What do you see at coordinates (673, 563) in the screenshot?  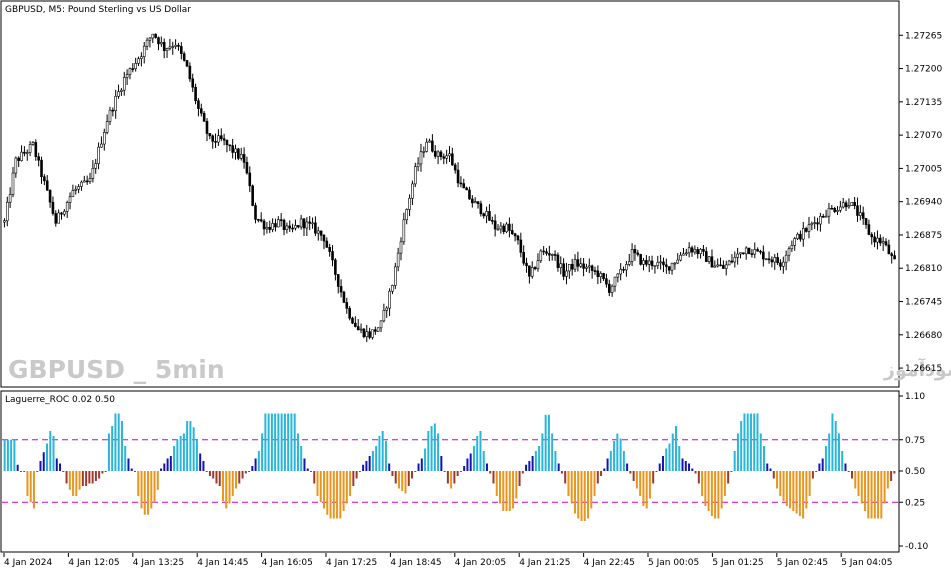 I see `time-tick-label: 5 Jan 00:05` at bounding box center [673, 563].